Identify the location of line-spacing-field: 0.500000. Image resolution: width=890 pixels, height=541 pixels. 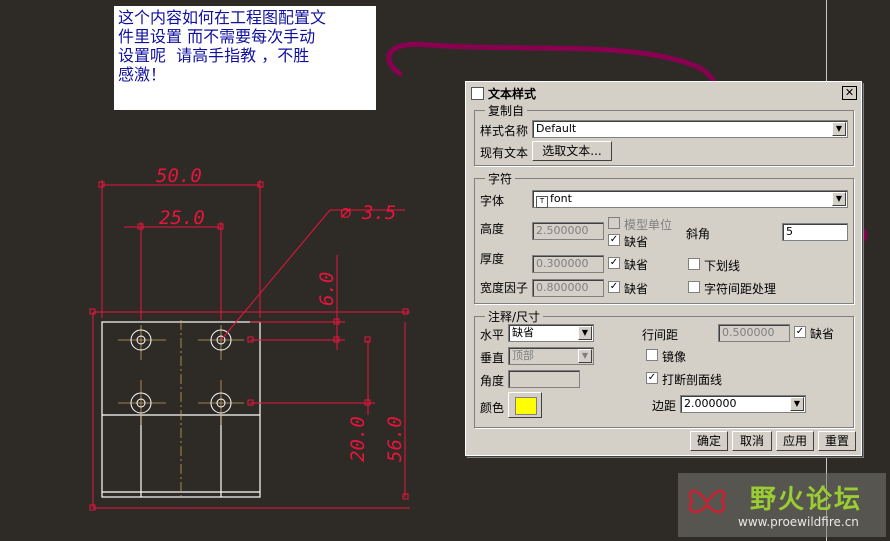
(754, 333).